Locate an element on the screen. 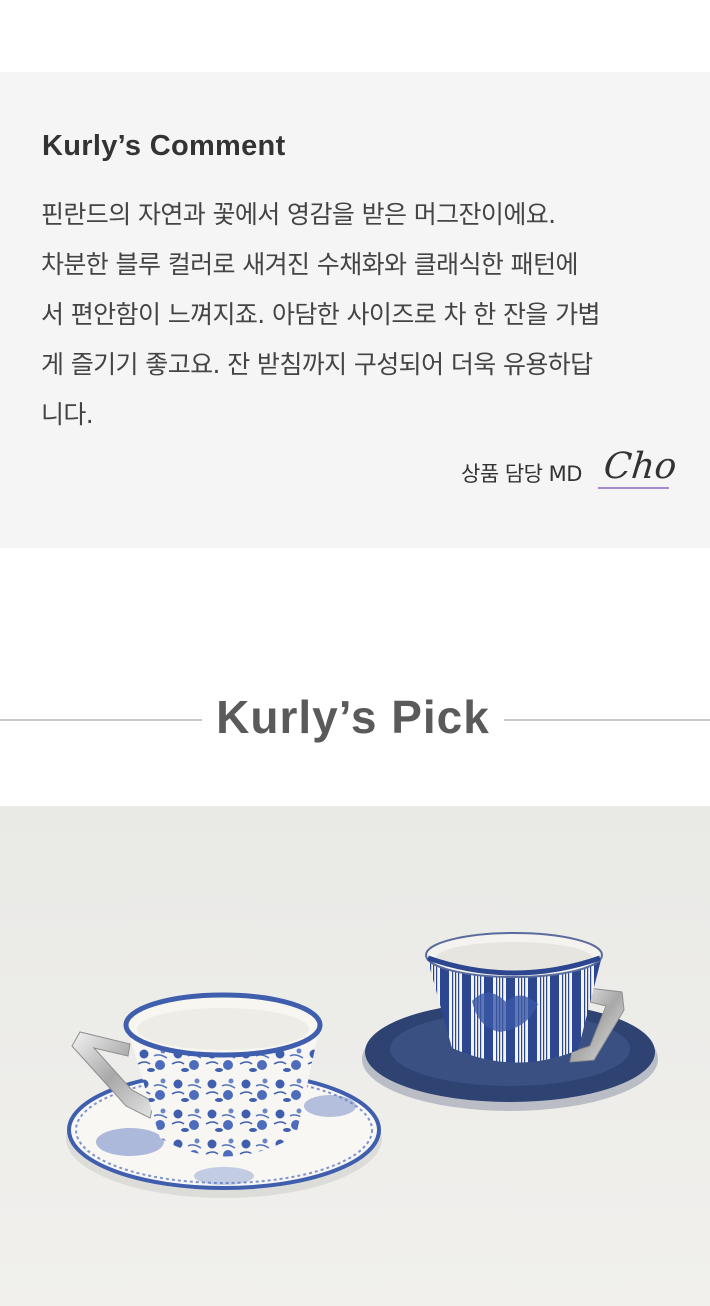 Image resolution: width=710 pixels, height=1306 pixels. signature-underline is located at coordinates (633, 488).